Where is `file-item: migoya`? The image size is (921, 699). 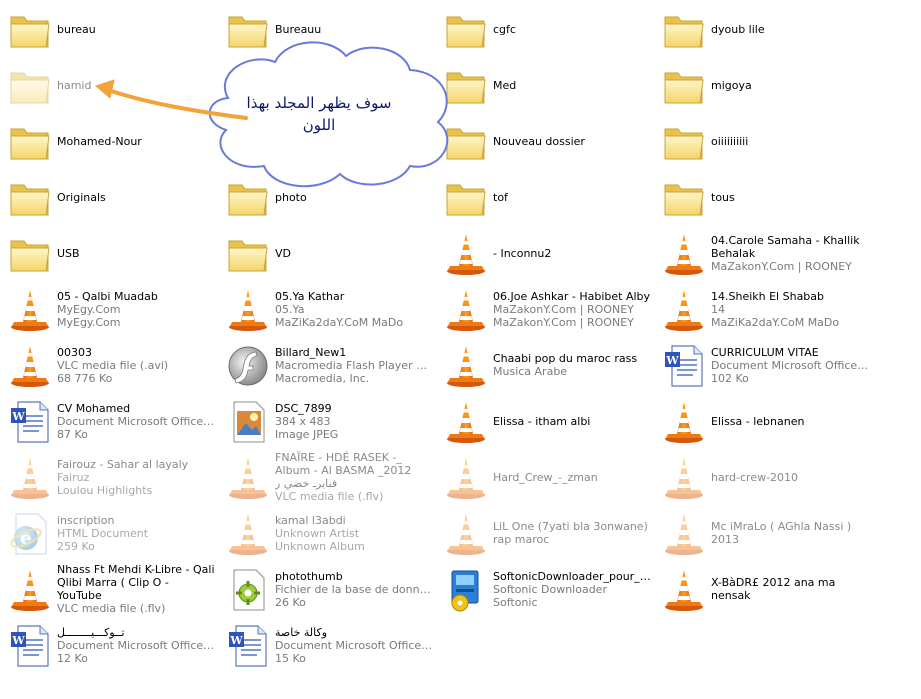
file-item: migoya is located at coordinates (759, 85).